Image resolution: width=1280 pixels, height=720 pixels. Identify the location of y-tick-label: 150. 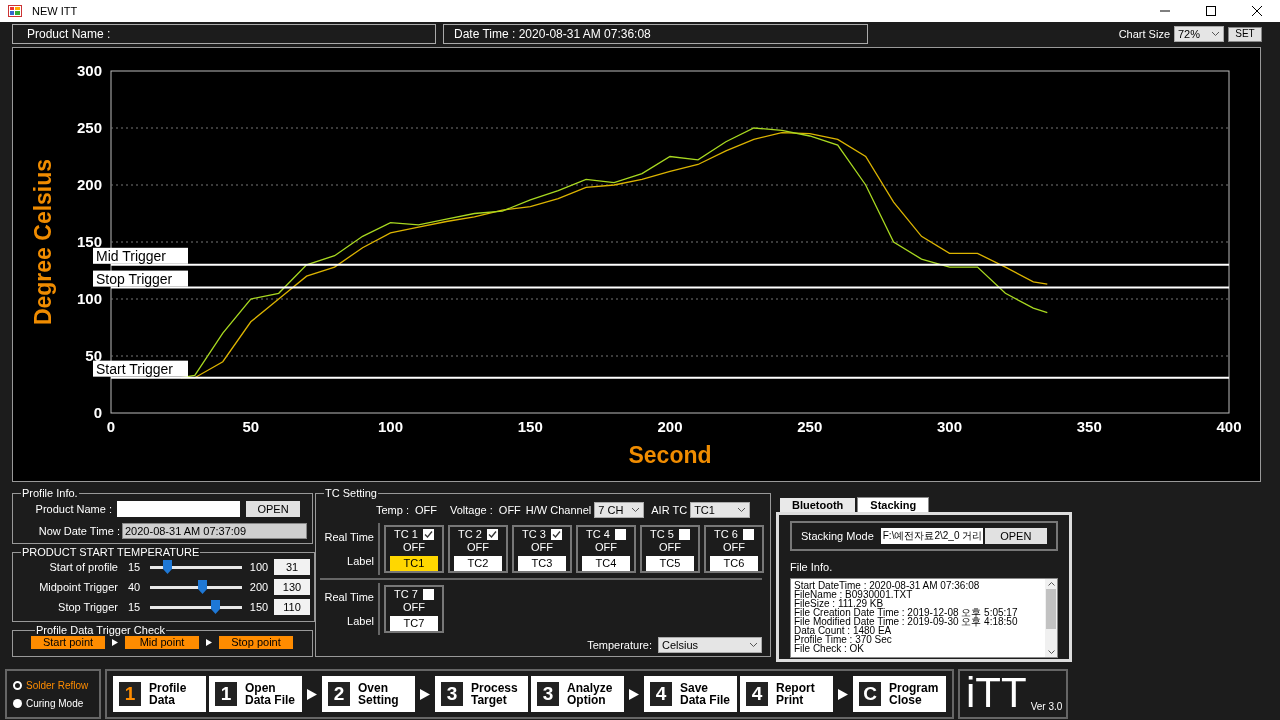
(89, 241).